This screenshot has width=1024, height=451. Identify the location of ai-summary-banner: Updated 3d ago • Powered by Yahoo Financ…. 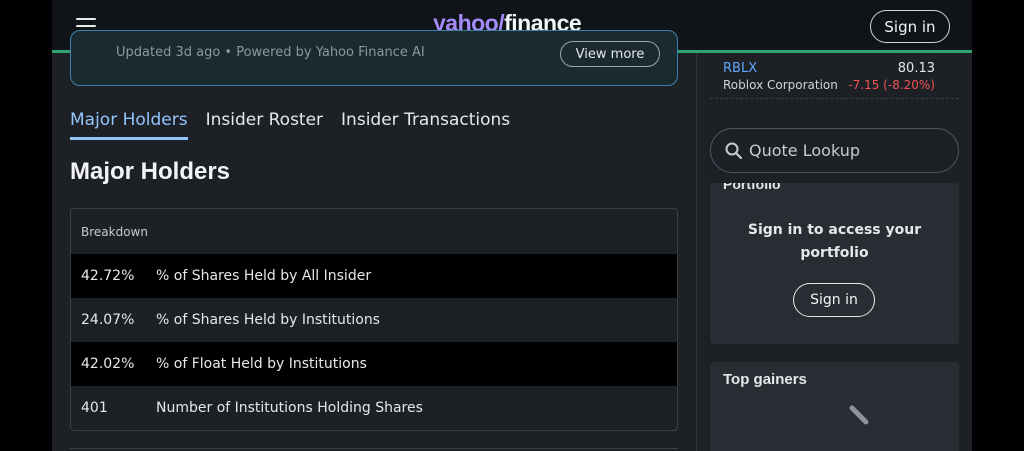
(374, 58).